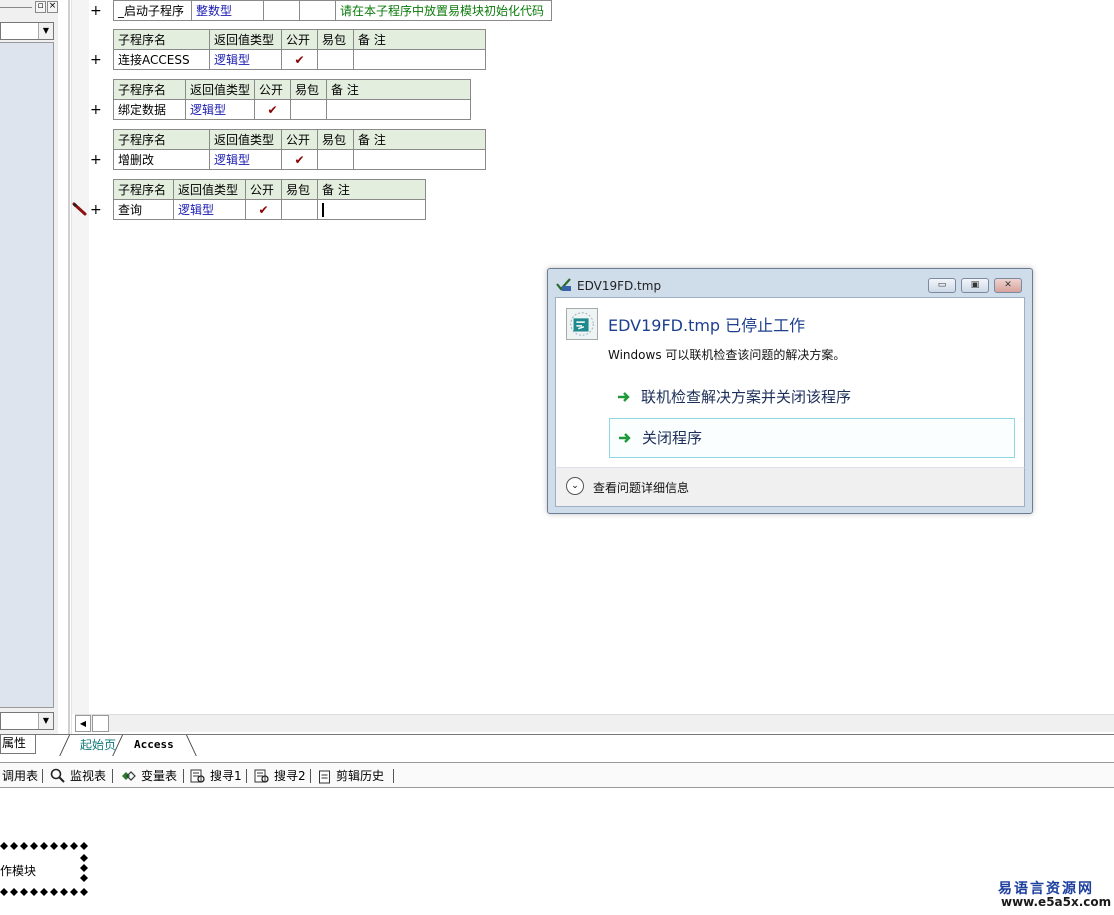  What do you see at coordinates (707, 325) in the screenshot?
I see `dialog-heading: EDV19FD.tmp 已停止工作` at bounding box center [707, 325].